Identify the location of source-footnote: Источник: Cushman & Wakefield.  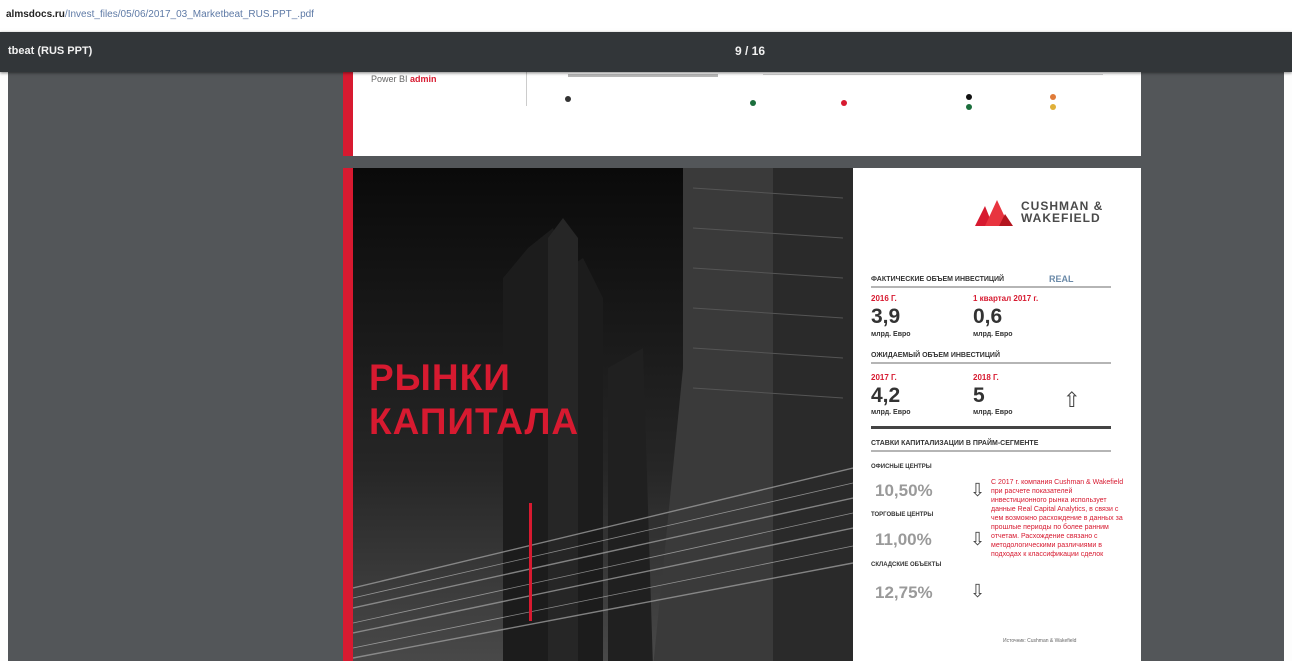
(1040, 641).